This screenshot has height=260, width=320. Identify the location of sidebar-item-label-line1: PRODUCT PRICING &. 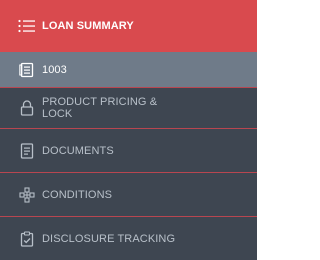
(100, 102).